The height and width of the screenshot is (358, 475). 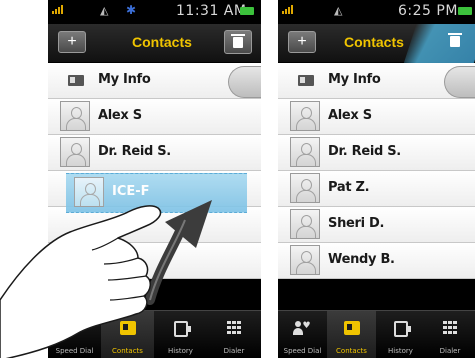 I want to click on bluetooth-icon: ✱, so click(x=131, y=10).